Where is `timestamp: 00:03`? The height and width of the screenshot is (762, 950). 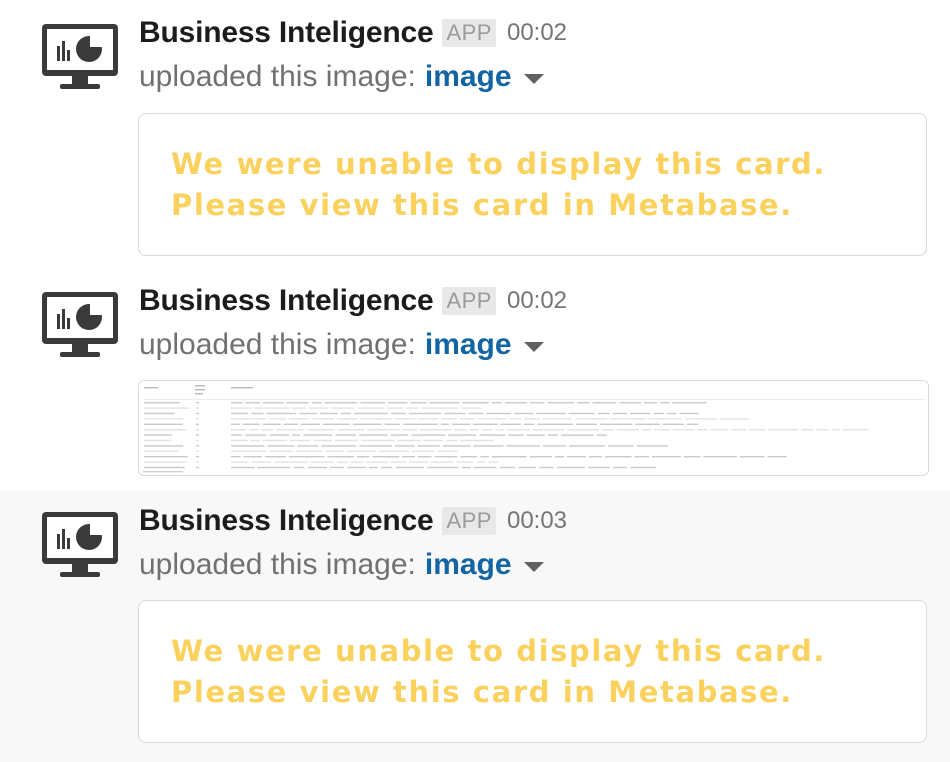 timestamp: 00:03 is located at coordinates (537, 521).